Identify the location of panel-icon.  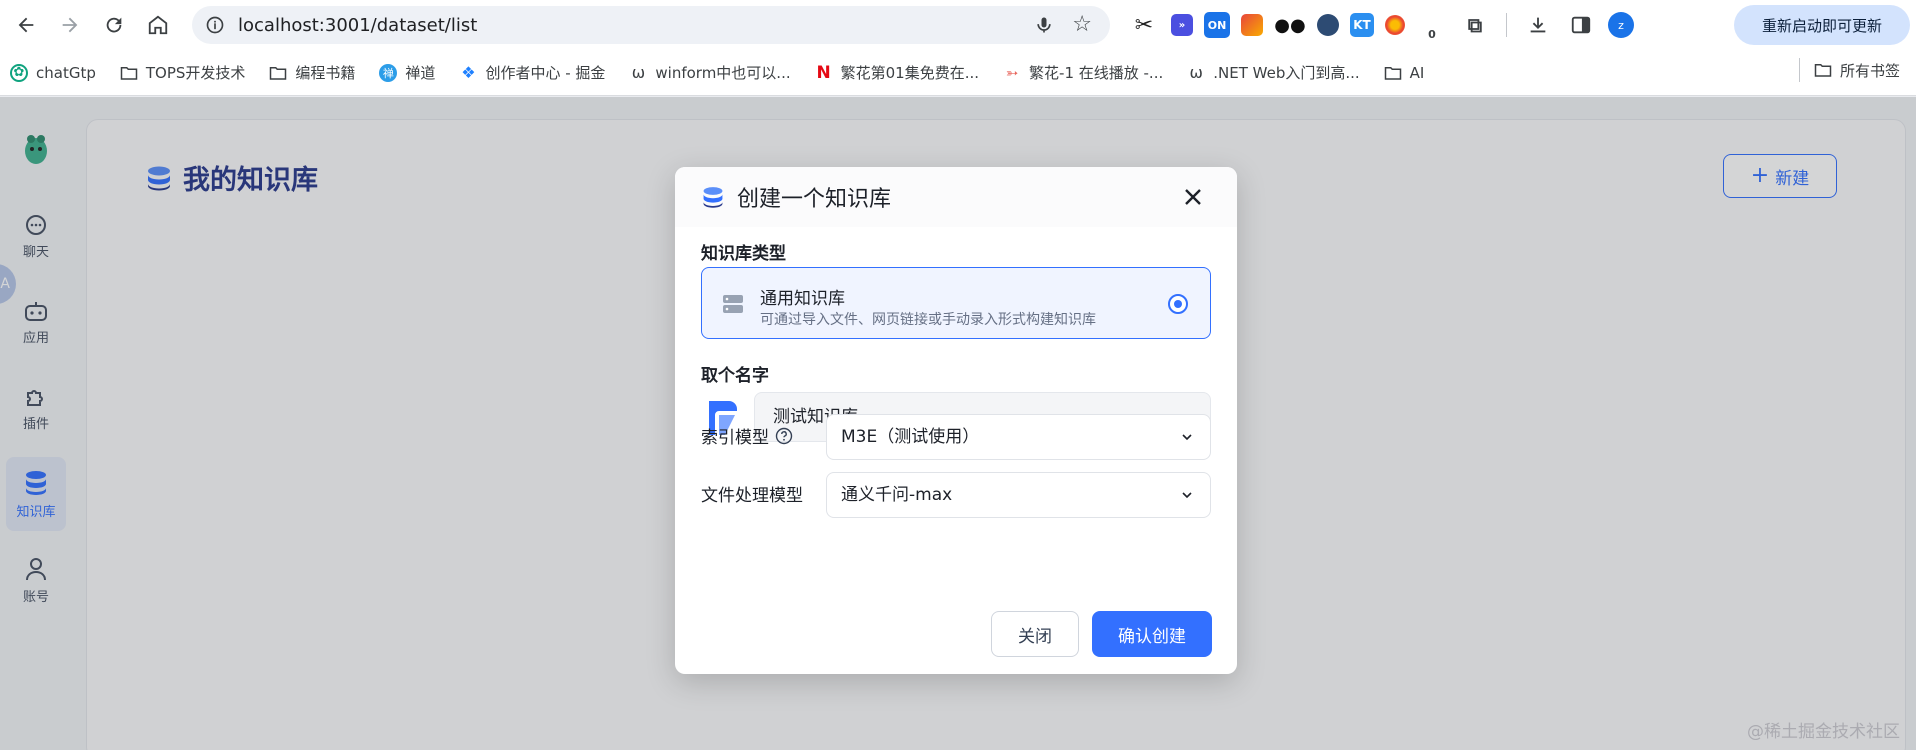
(1581, 25).